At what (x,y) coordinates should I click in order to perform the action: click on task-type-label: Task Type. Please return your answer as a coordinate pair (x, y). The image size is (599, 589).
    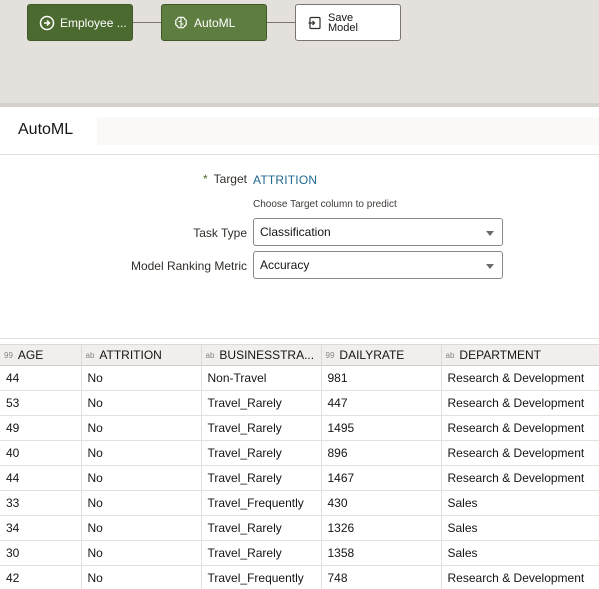
    Looking at the image, I should click on (220, 233).